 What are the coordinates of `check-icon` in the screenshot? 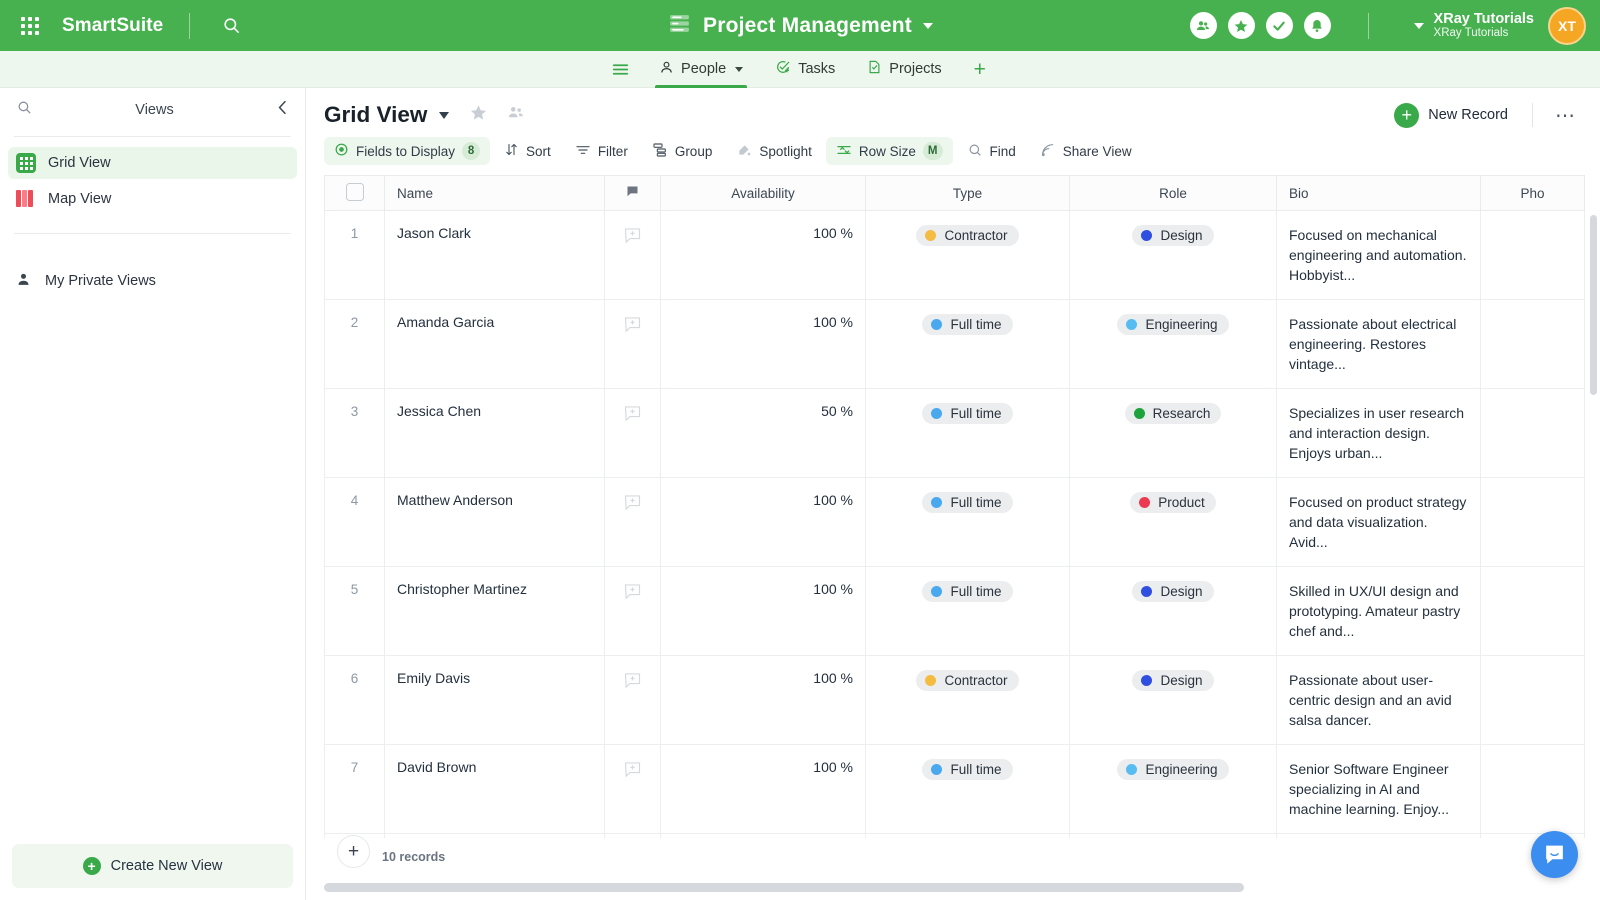 It's located at (1279, 25).